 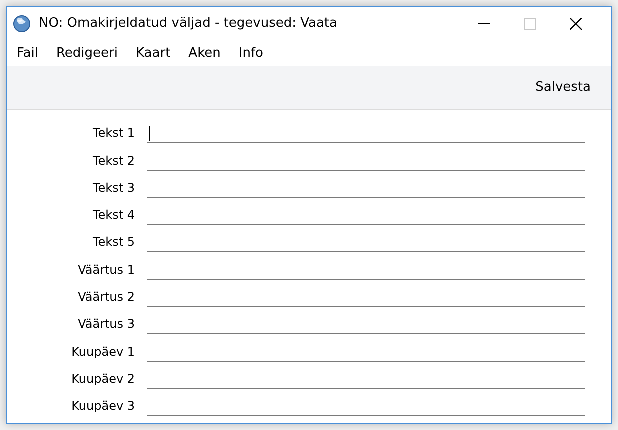 What do you see at coordinates (87, 54) in the screenshot?
I see `menu-item: Redigeeri` at bounding box center [87, 54].